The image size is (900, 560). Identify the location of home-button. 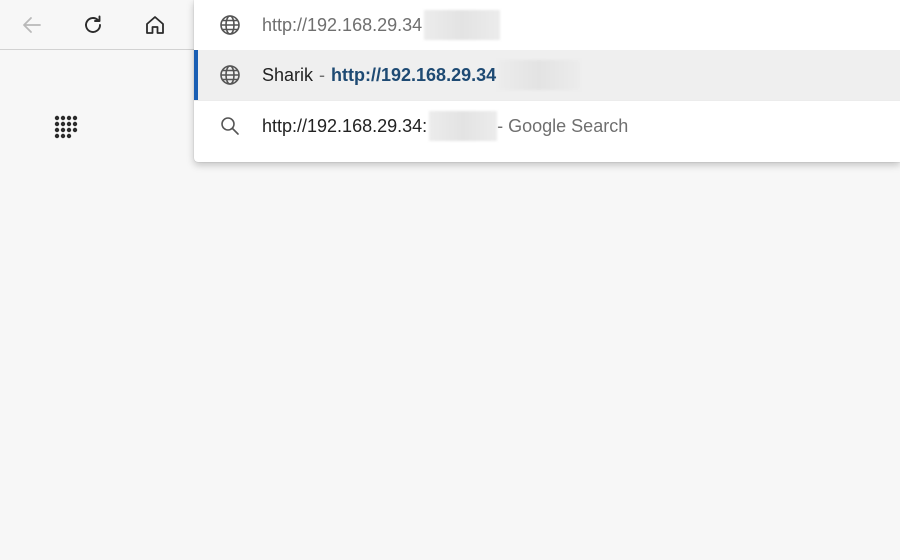
(155, 25).